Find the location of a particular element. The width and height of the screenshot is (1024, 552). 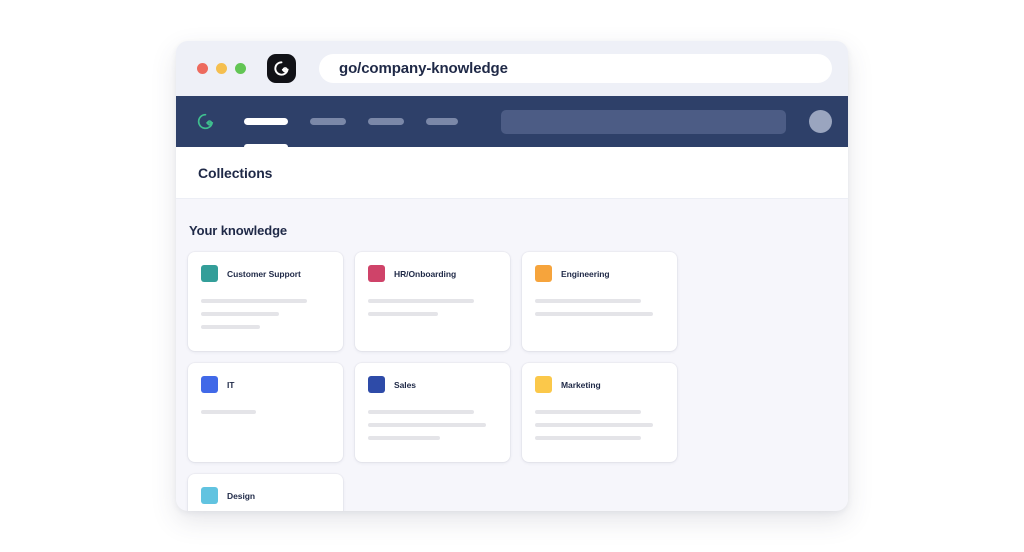

minimize-window-button is located at coordinates (221, 68).